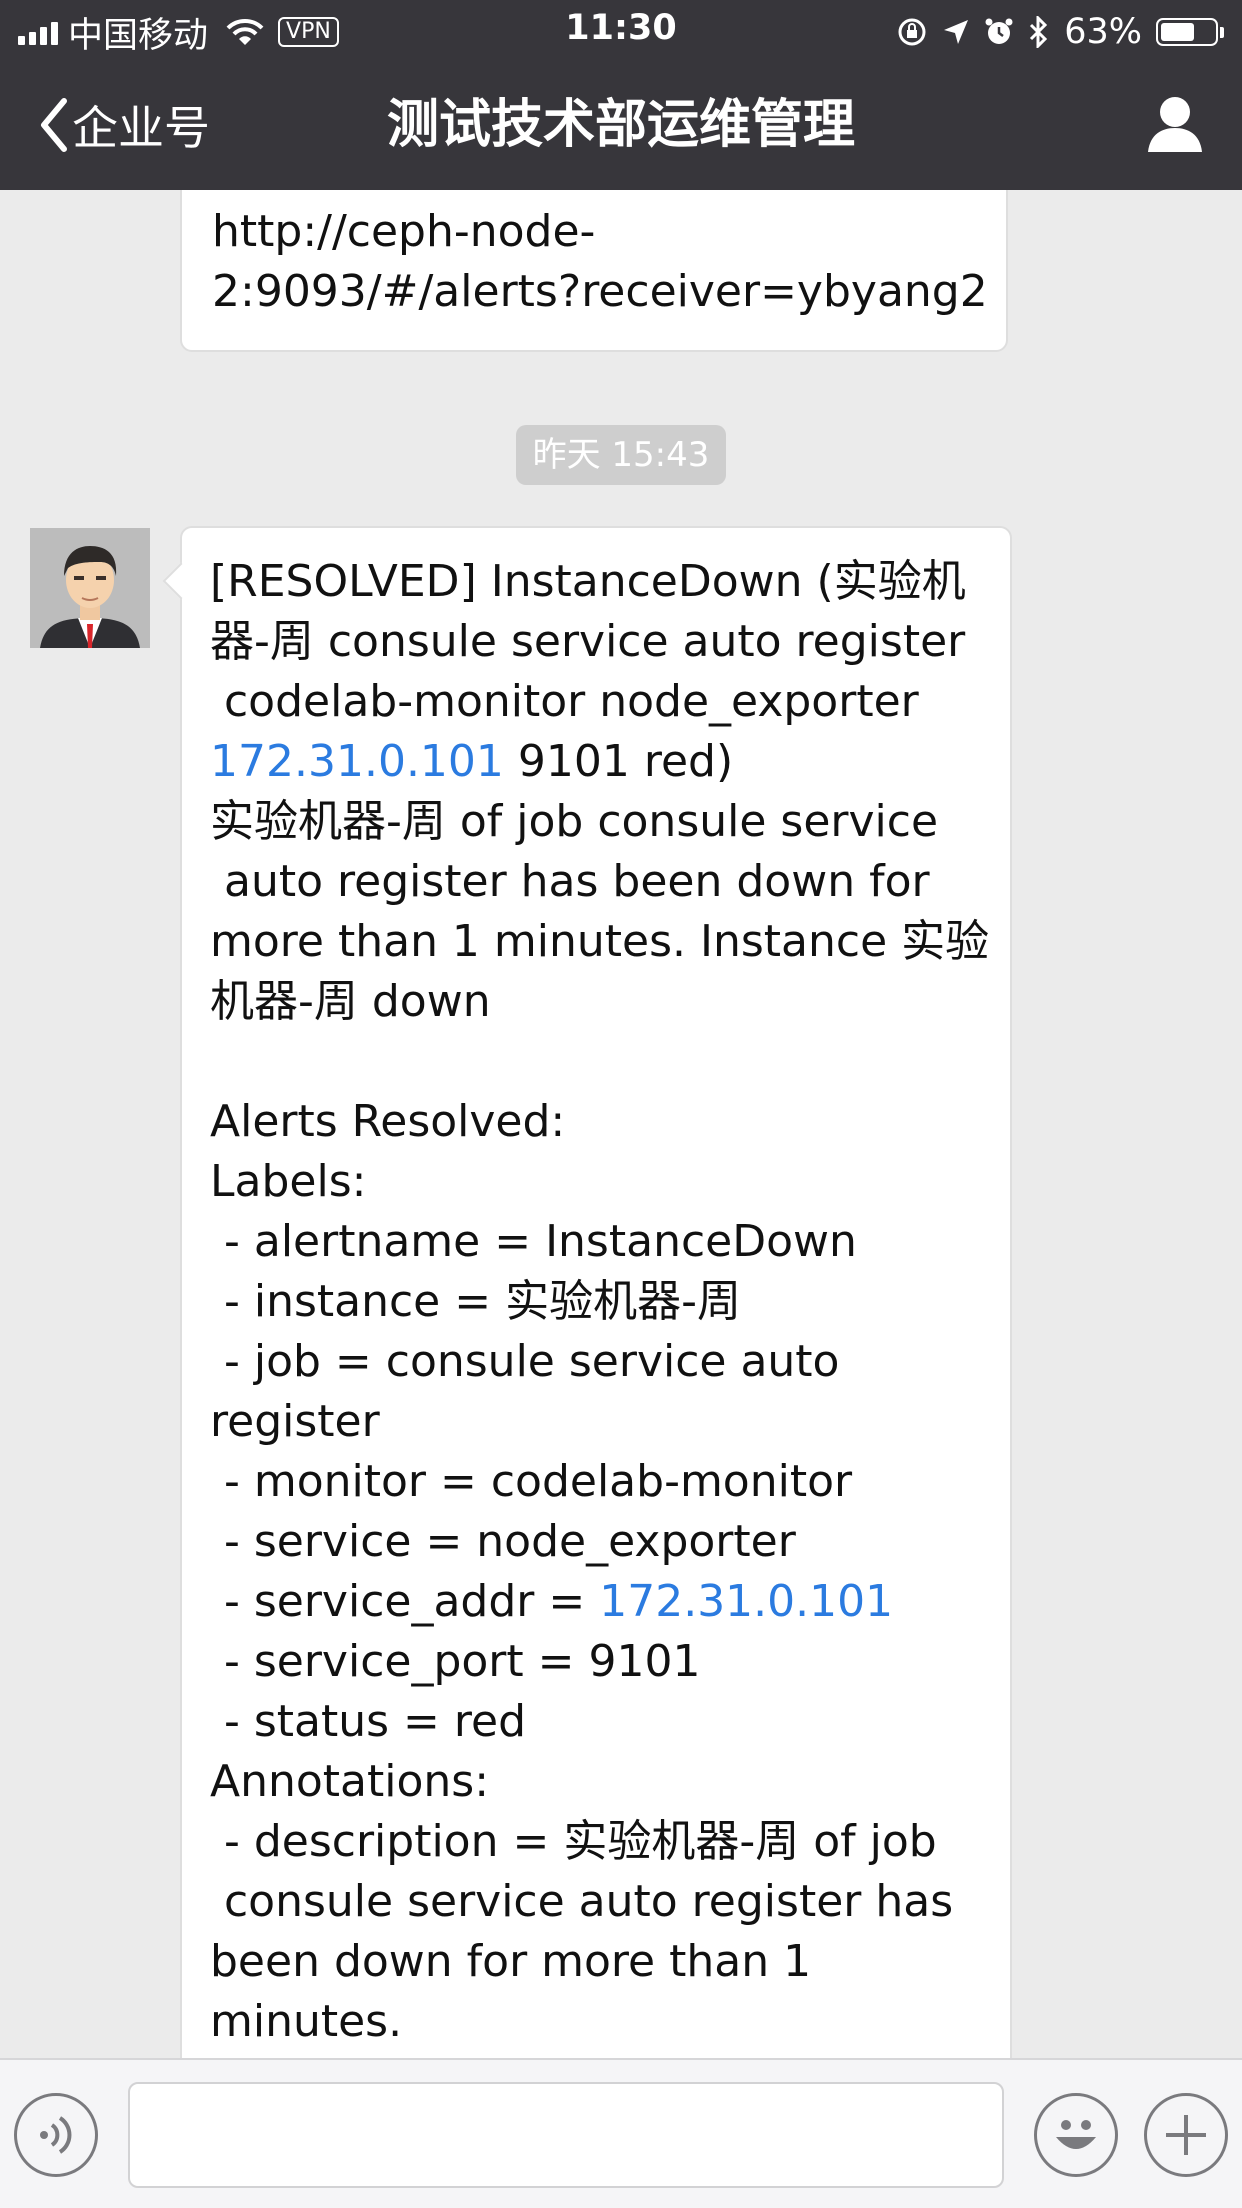  I want to click on message-line: 实验机器-周 of job consule service, so click(574, 821).